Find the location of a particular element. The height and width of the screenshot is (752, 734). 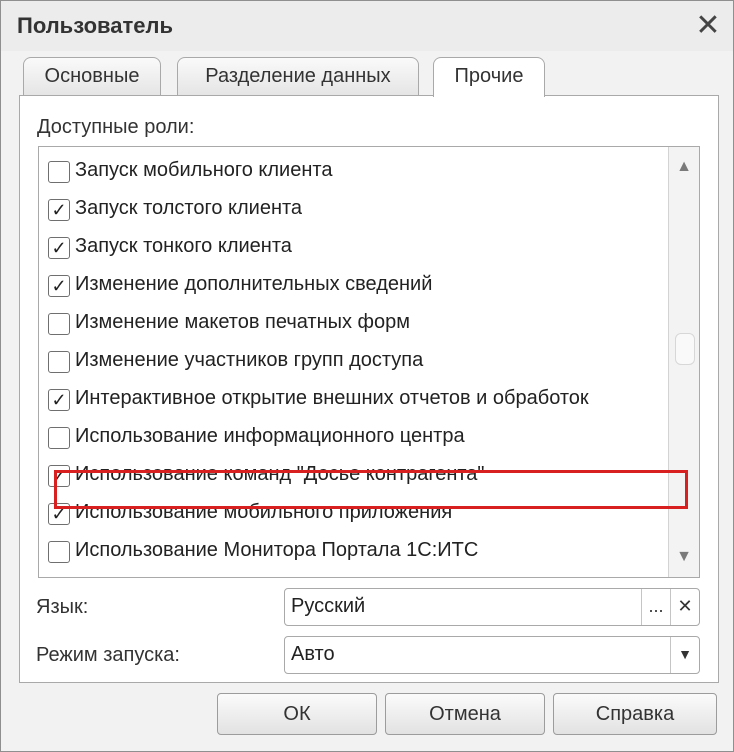

clear-icon: ✕ is located at coordinates (684, 607).